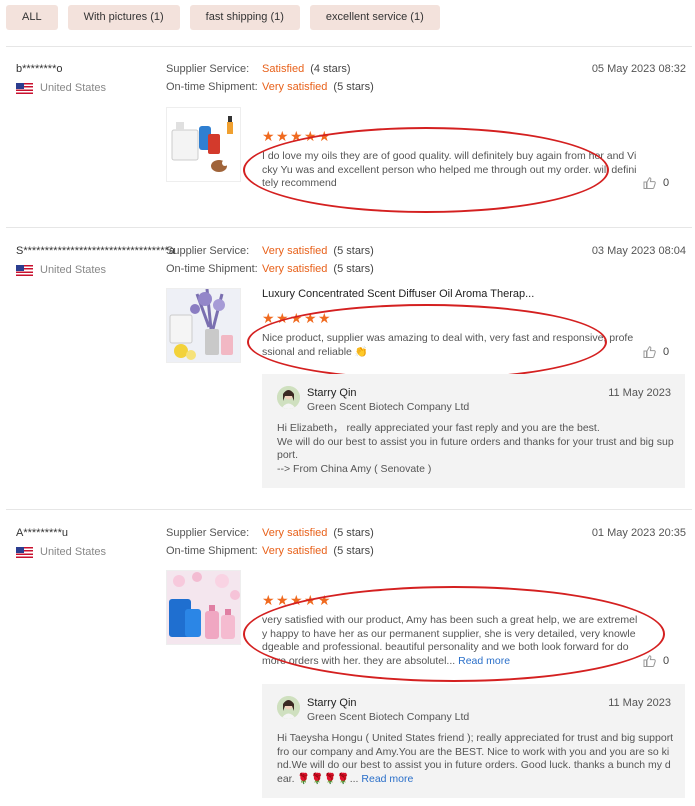  I want to click on filter-excellent-service: excellent service (1), so click(374, 17).